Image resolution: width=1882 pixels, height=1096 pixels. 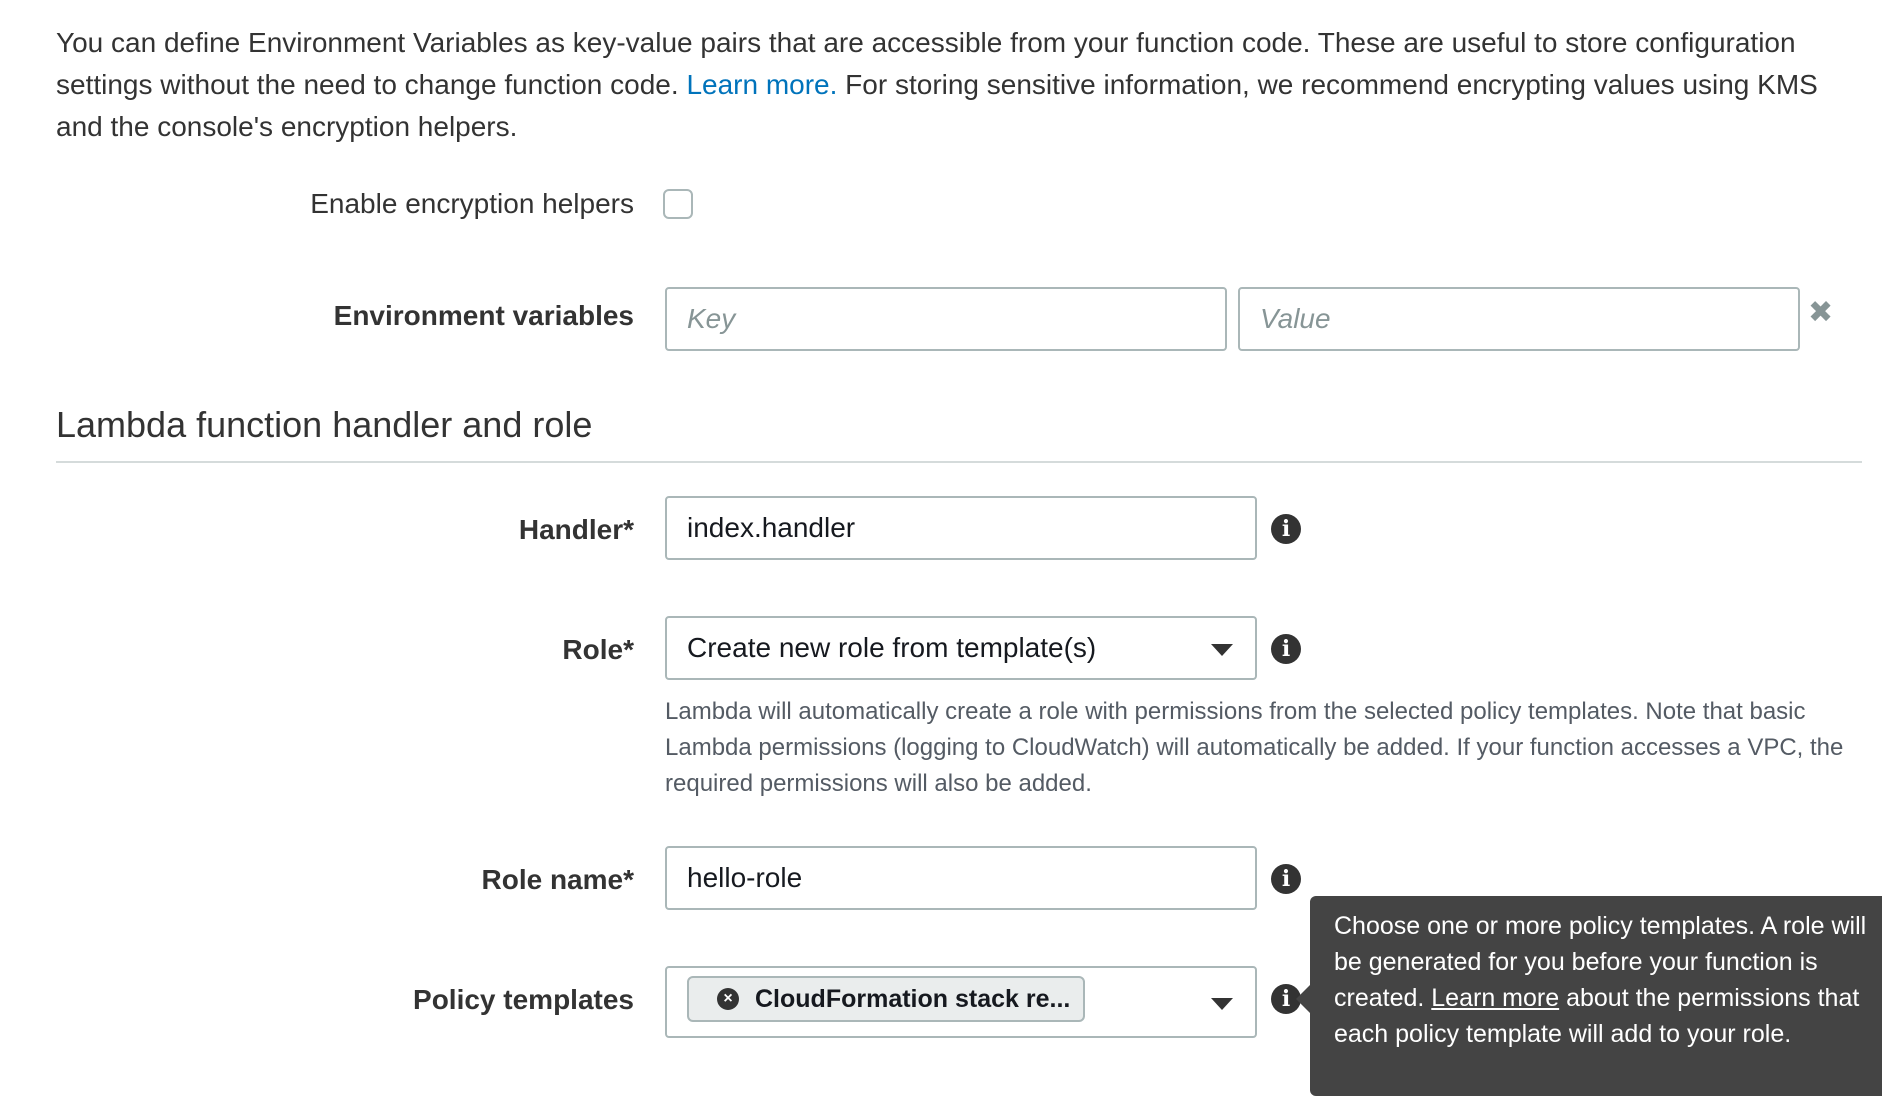 What do you see at coordinates (576, 529) in the screenshot?
I see `handler-label: Handler*` at bounding box center [576, 529].